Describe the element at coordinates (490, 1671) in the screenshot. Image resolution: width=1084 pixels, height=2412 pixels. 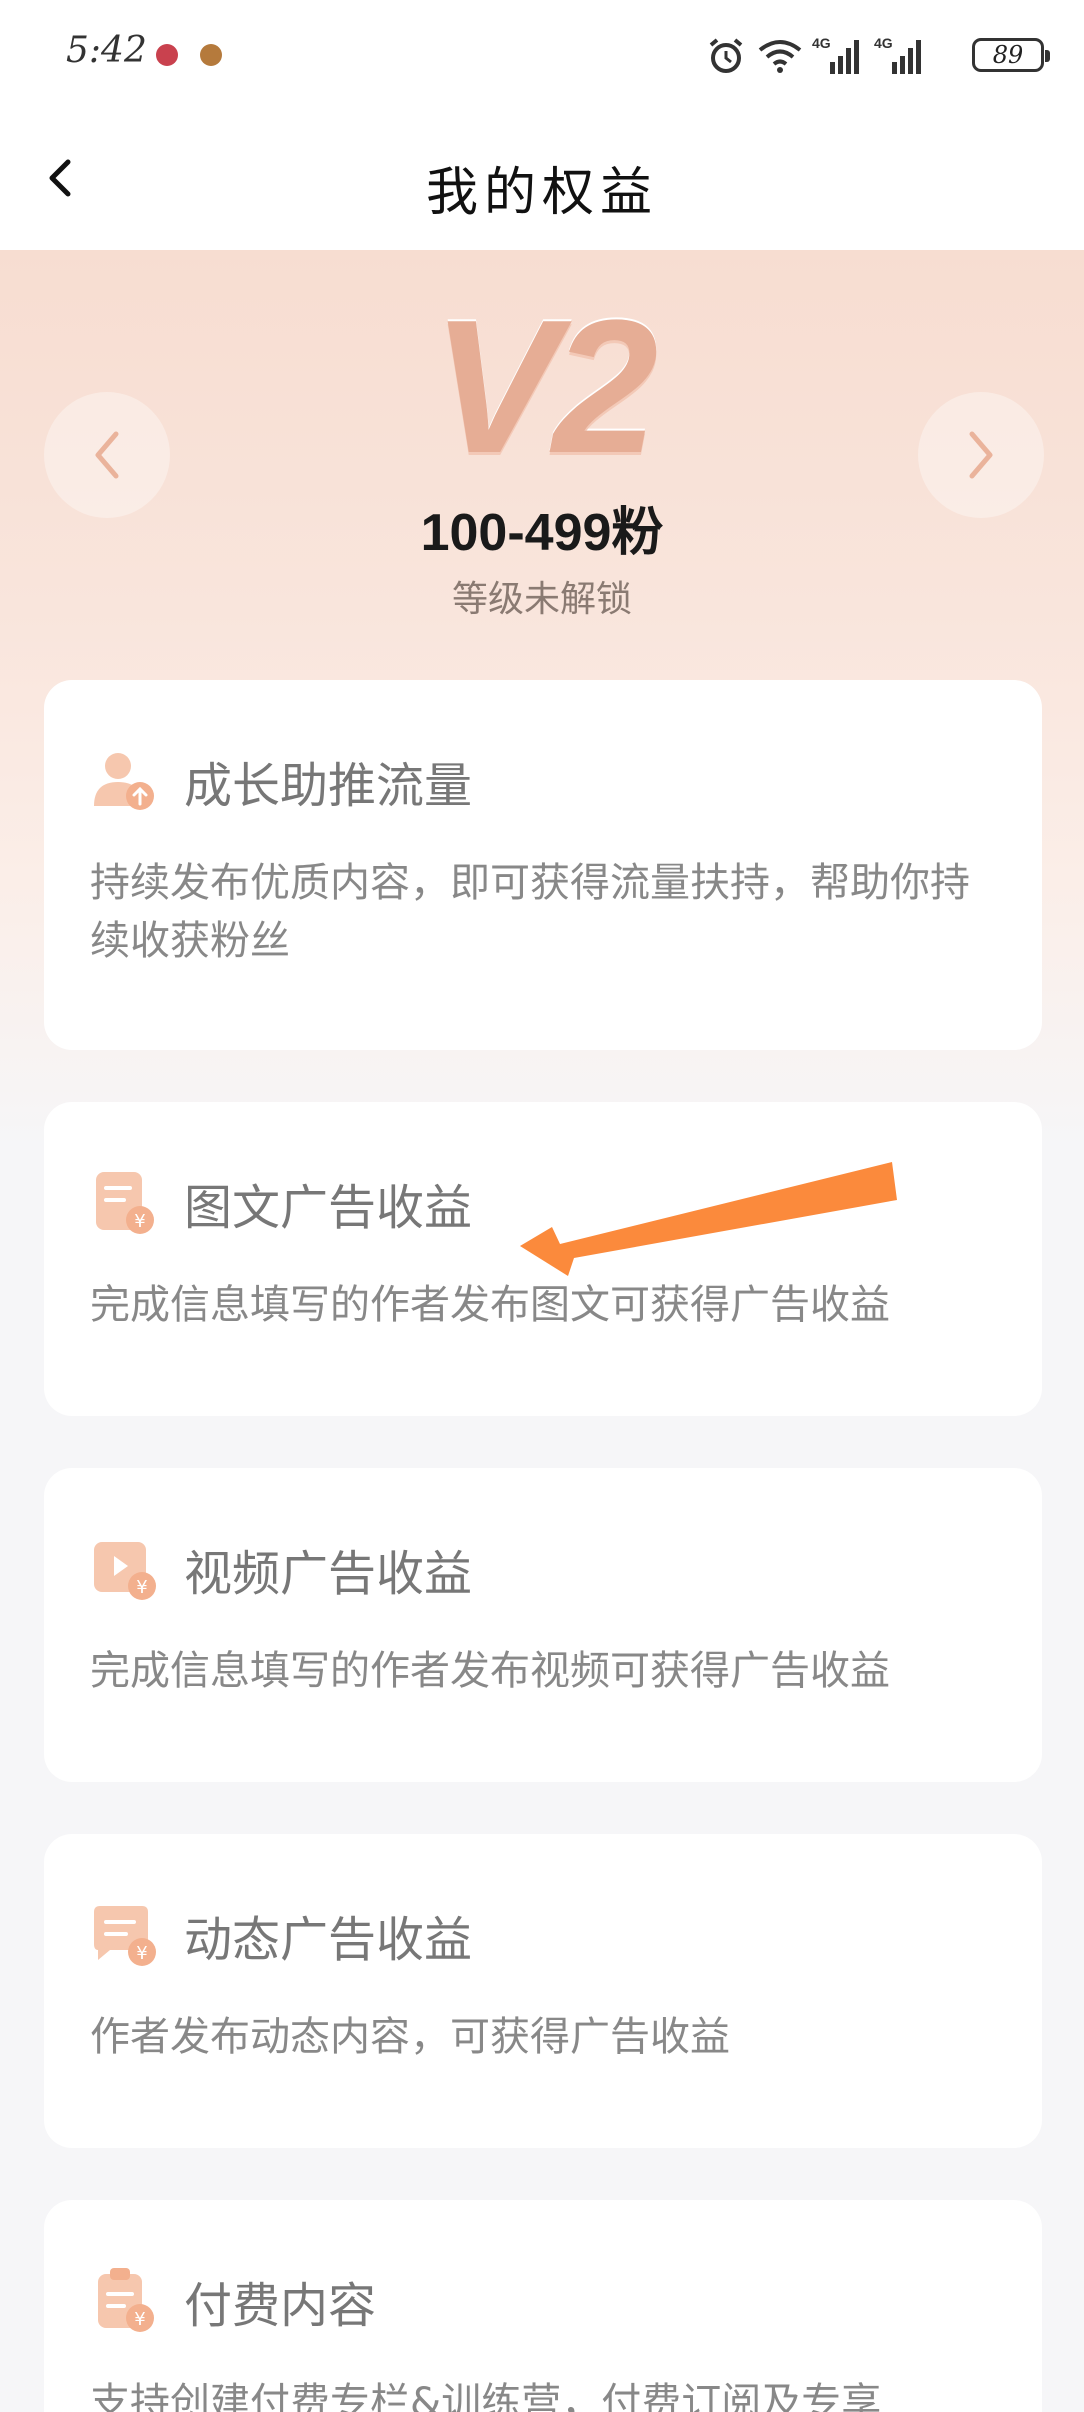
I see `benefit-description: 完成信息填写的作者发布视频可获得广告收益` at that location.